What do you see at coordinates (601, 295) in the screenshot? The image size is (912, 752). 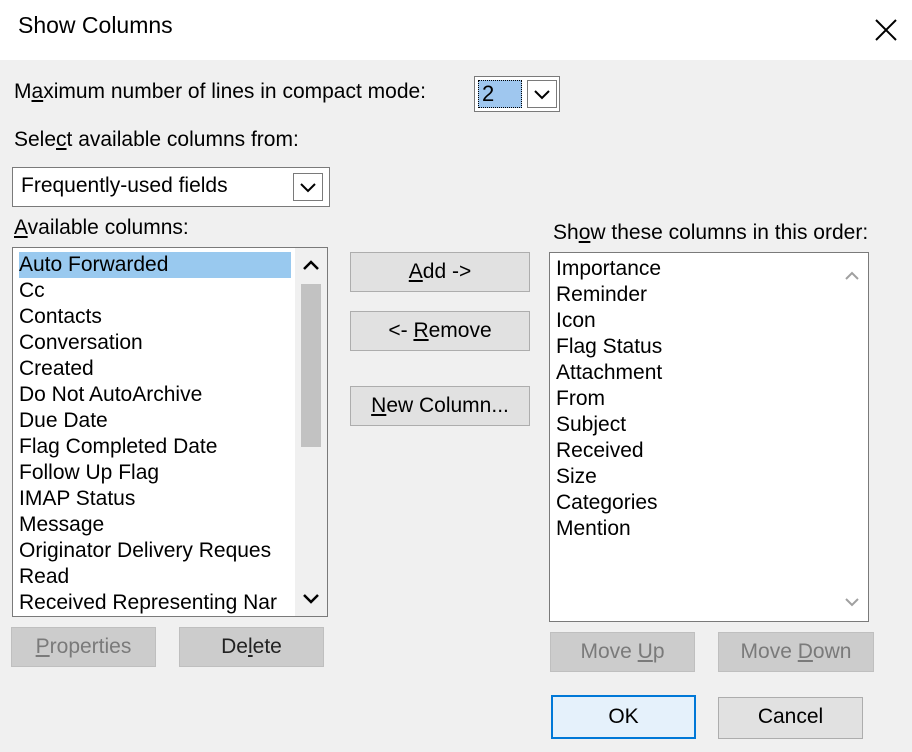 I see `list-item: Reminder` at bounding box center [601, 295].